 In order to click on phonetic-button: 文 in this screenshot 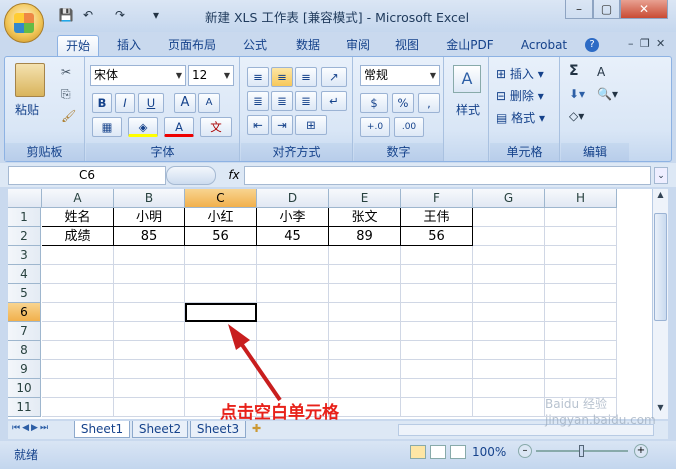, I will do `click(216, 127)`.